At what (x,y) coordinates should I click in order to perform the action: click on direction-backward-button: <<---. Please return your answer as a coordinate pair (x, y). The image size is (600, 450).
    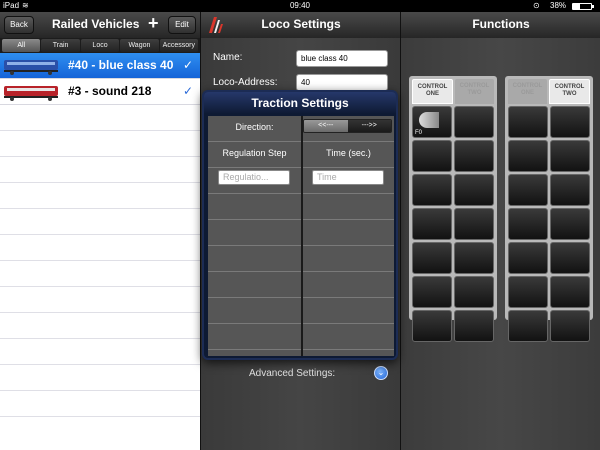
    Looking at the image, I should click on (326, 126).